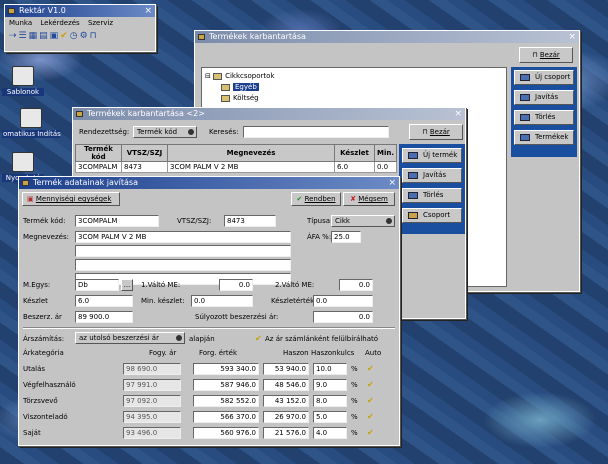 Image resolution: width=608 pixels, height=464 pixels. Describe the element at coordinates (226, 433) in the screenshot. I see `turnover-field: 560 976.0` at that location.